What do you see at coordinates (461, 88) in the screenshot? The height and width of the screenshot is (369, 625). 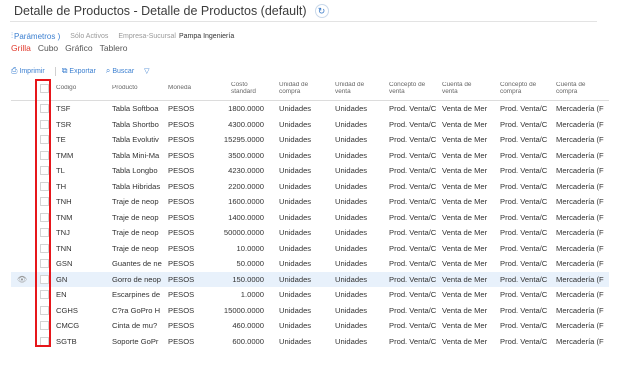 I see `column-header: Cuenta de venta` at bounding box center [461, 88].